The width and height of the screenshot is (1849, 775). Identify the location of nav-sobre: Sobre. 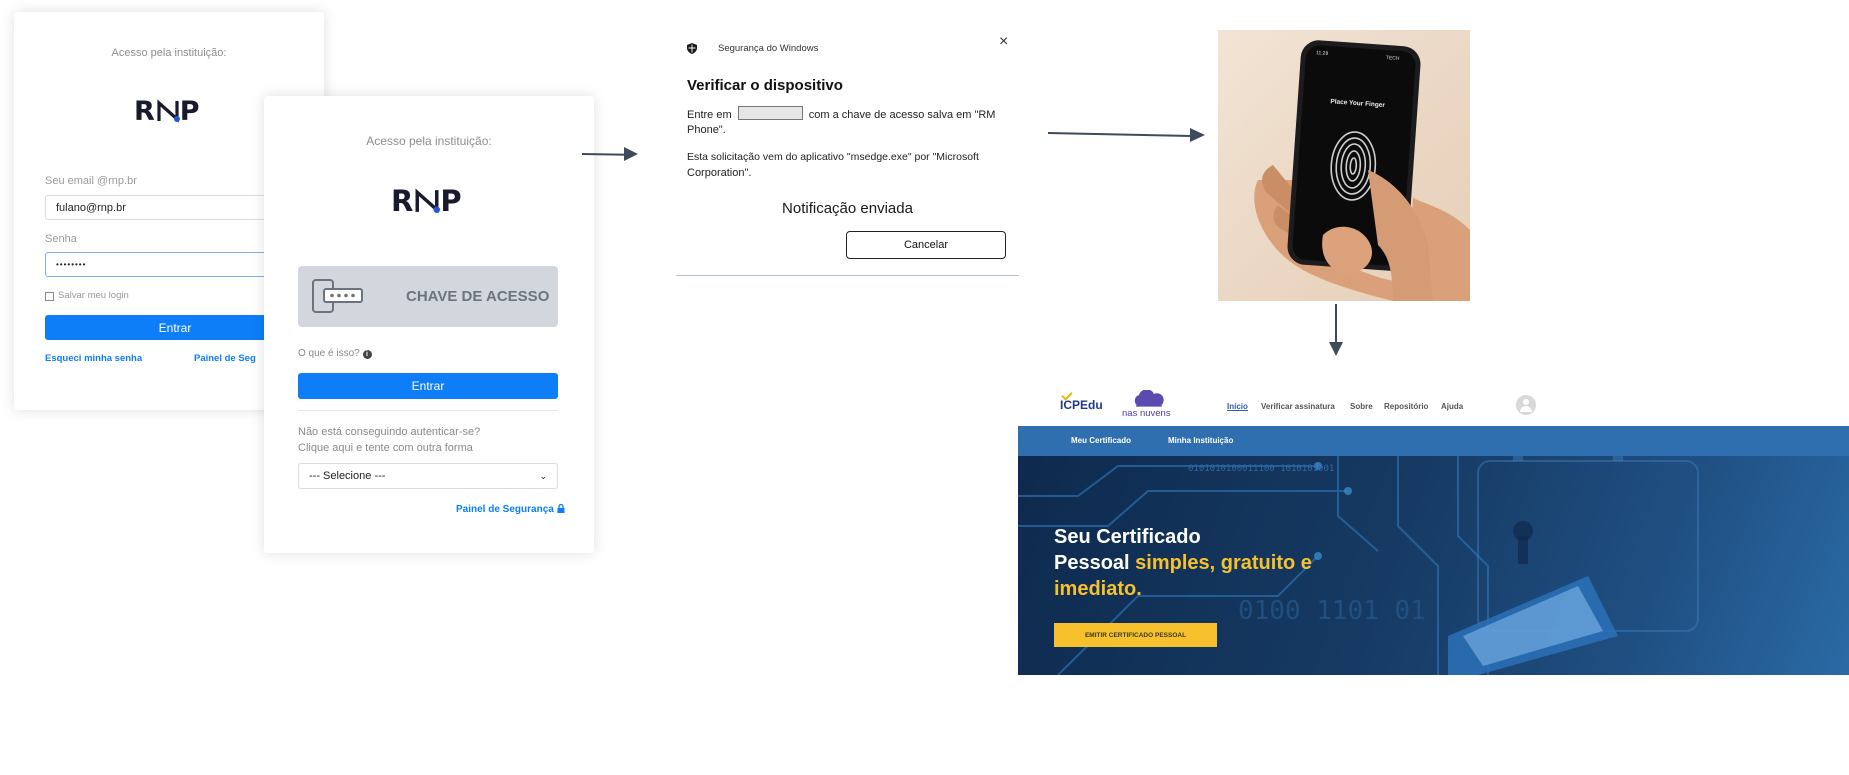
(1361, 406).